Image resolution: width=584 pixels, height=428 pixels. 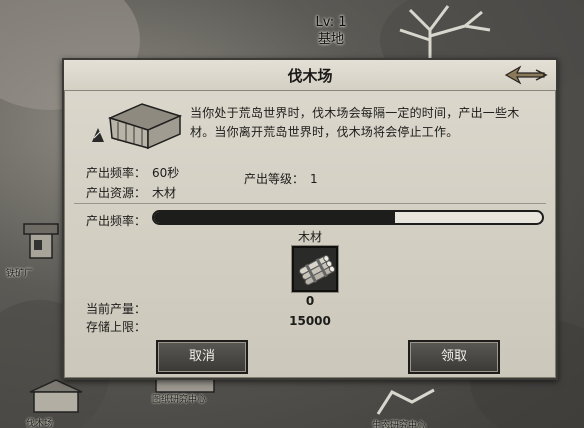 I want to click on map-label-blueprint-center: 图纸研究中心, so click(x=179, y=400).